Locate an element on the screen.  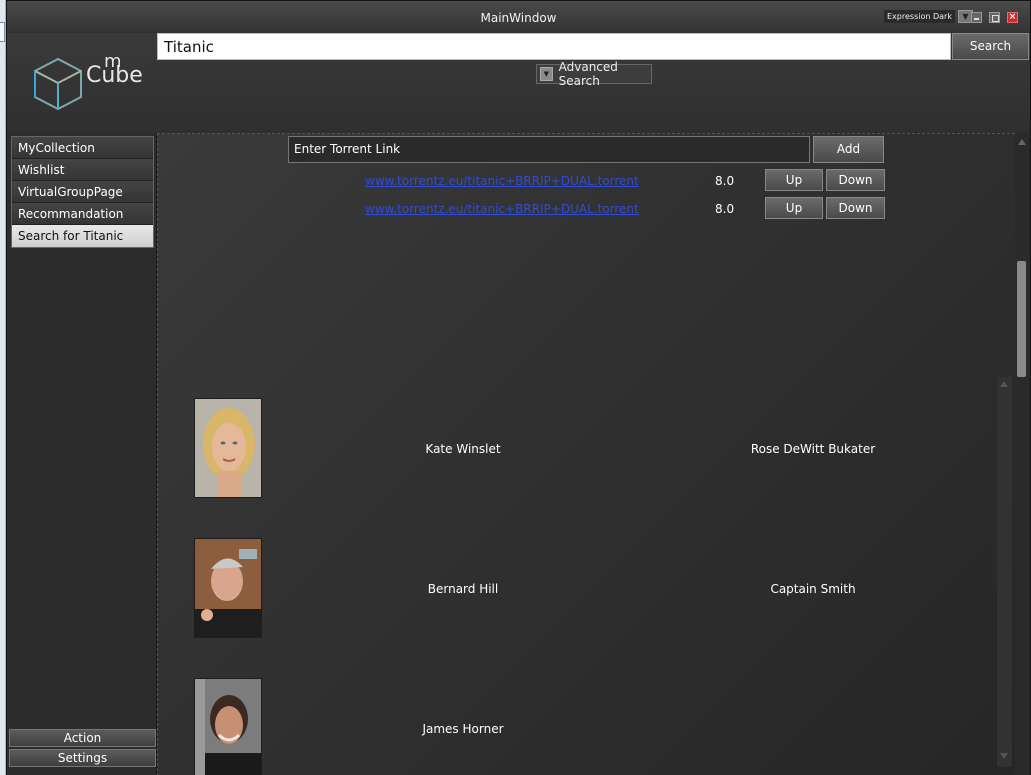
title-bar: MainWindow Expression Dark ▼ × is located at coordinates (518, 17).